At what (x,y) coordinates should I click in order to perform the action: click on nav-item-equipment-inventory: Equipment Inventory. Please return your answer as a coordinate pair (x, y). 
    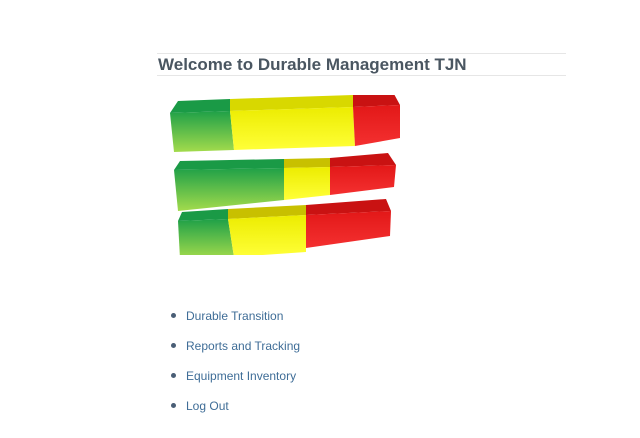
    Looking at the image, I should click on (235, 381).